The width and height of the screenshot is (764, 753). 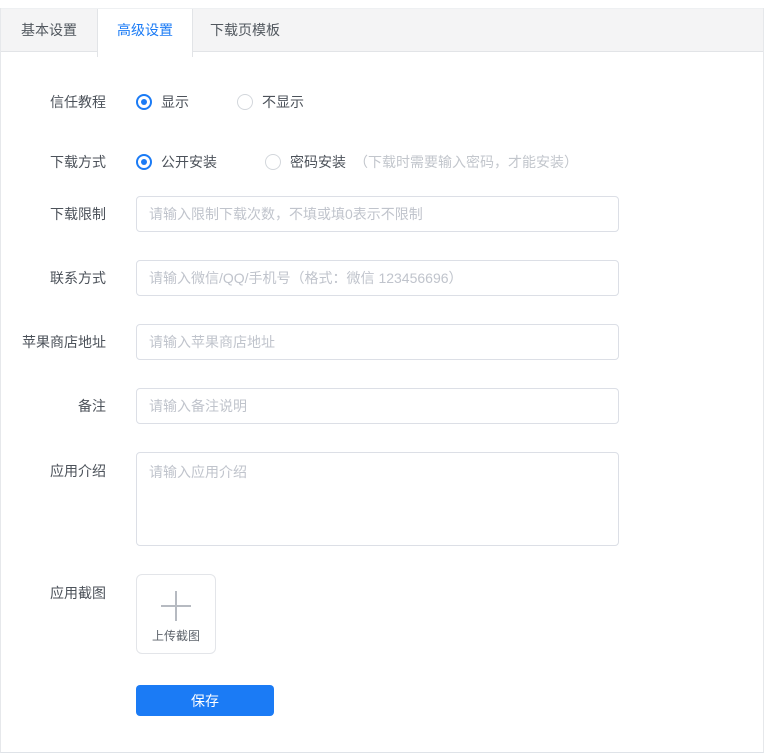 I want to click on trust-tutorial-hide-radio: 不显示, so click(x=270, y=102).